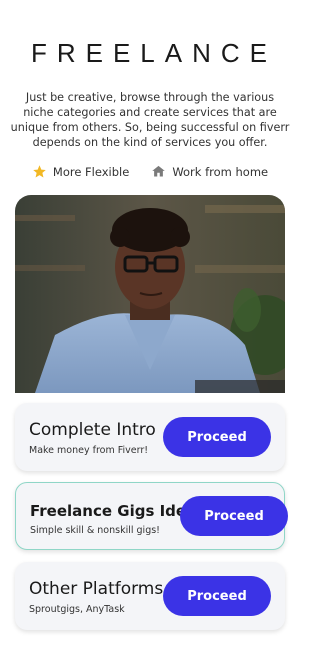 The width and height of the screenshot is (320, 667). I want to click on card-title: Other Platforms, so click(96, 589).